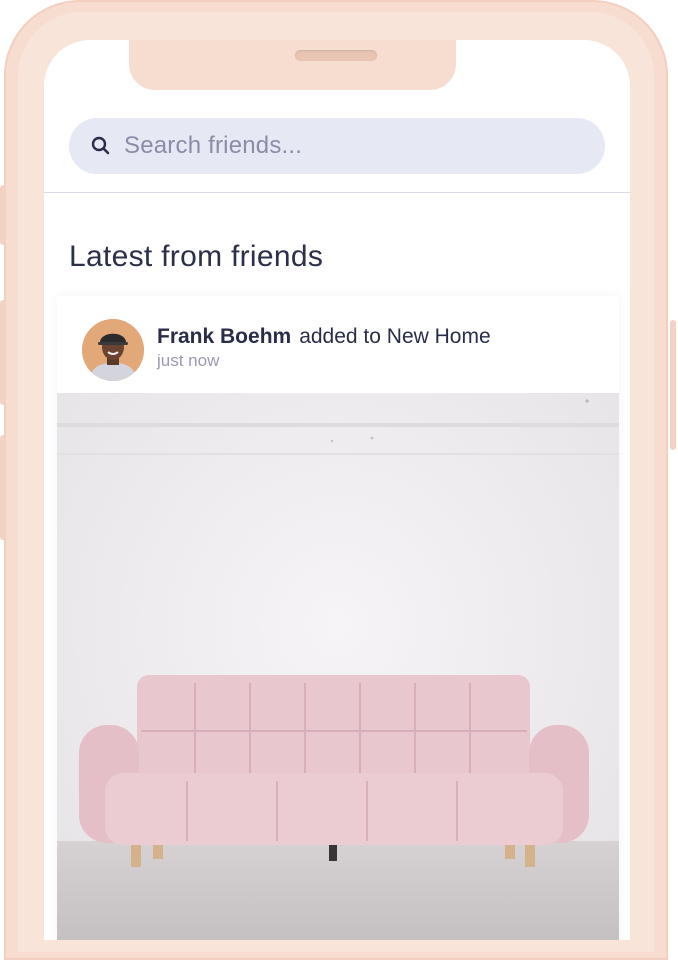 The image size is (678, 960). Describe the element at coordinates (101, 146) in the screenshot. I see `search-icon` at that location.